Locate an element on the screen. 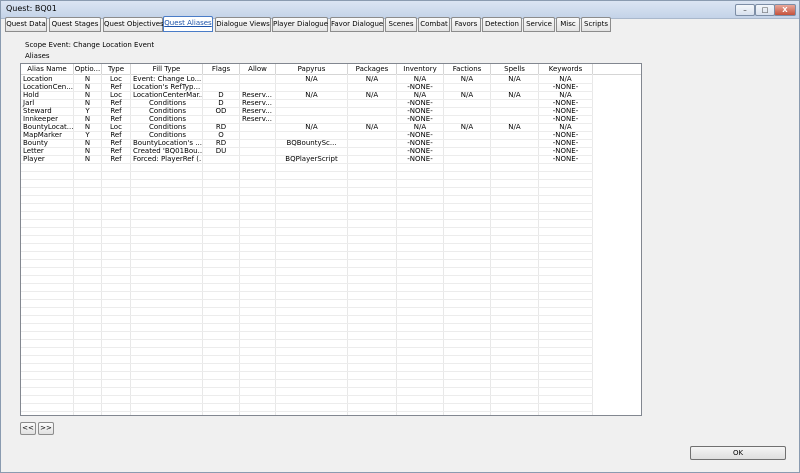  column-header-flags: Flags is located at coordinates (221, 69).